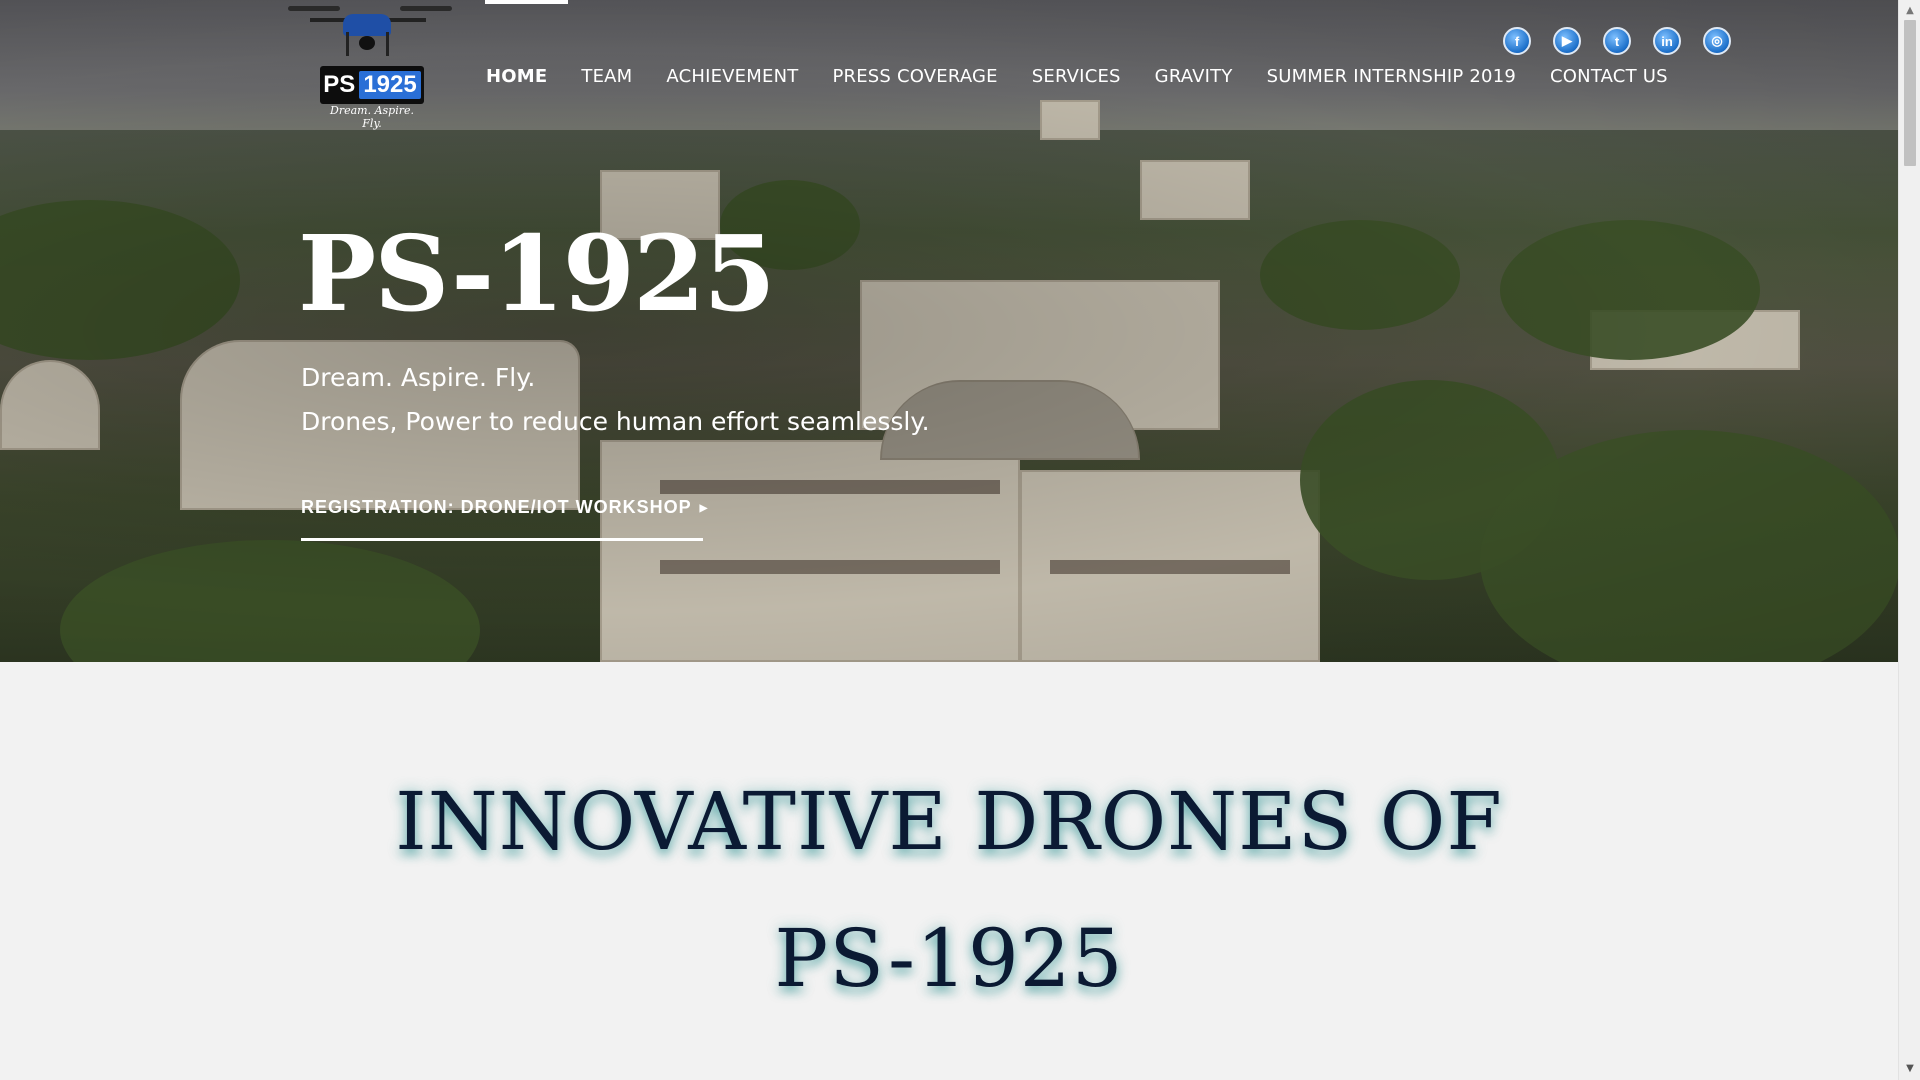 The height and width of the screenshot is (1080, 1920). What do you see at coordinates (516, 76) in the screenshot?
I see `nav-item-home: HOME` at bounding box center [516, 76].